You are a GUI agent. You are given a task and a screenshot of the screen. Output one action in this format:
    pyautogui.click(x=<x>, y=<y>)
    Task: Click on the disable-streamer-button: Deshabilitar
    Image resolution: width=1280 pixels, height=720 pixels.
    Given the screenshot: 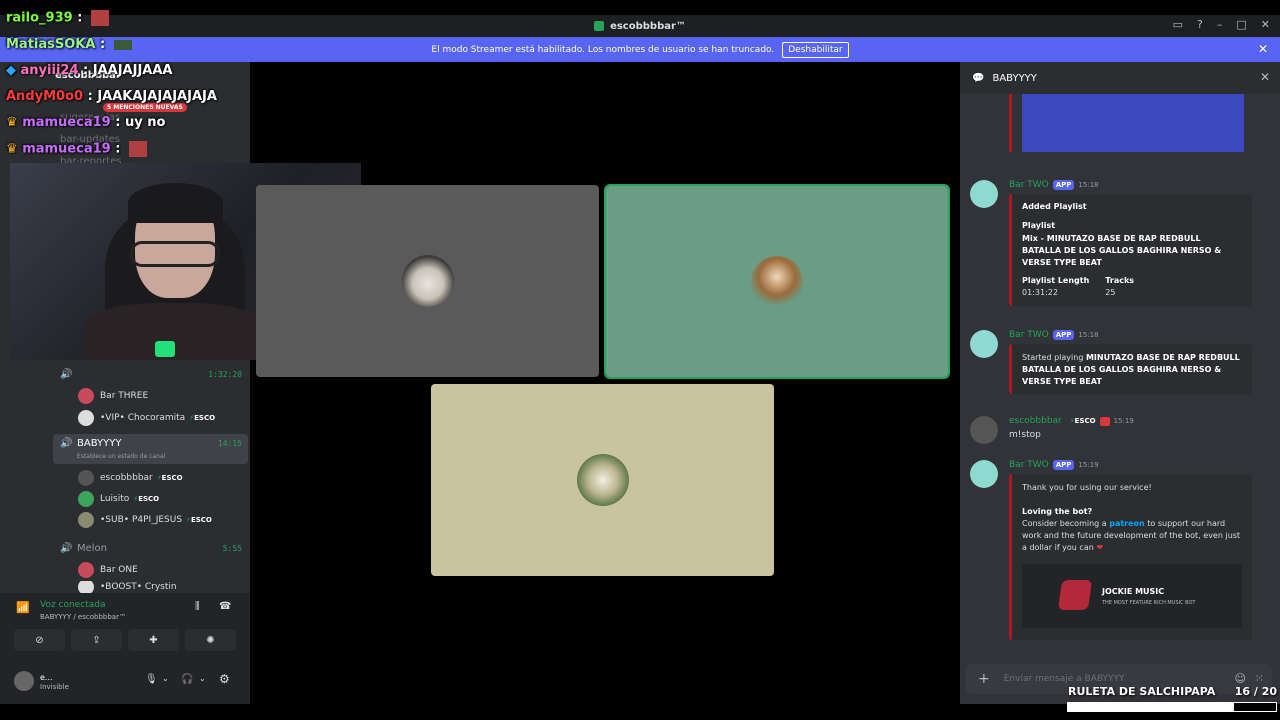 What is the action you would take?
    pyautogui.click(x=815, y=49)
    